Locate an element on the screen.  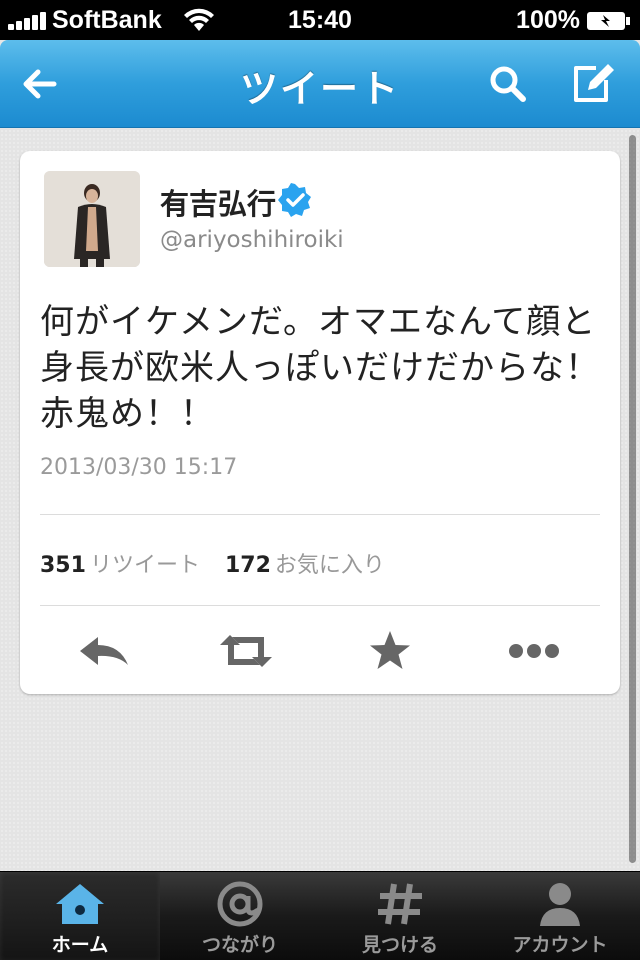
search-button is located at coordinates (508, 84).